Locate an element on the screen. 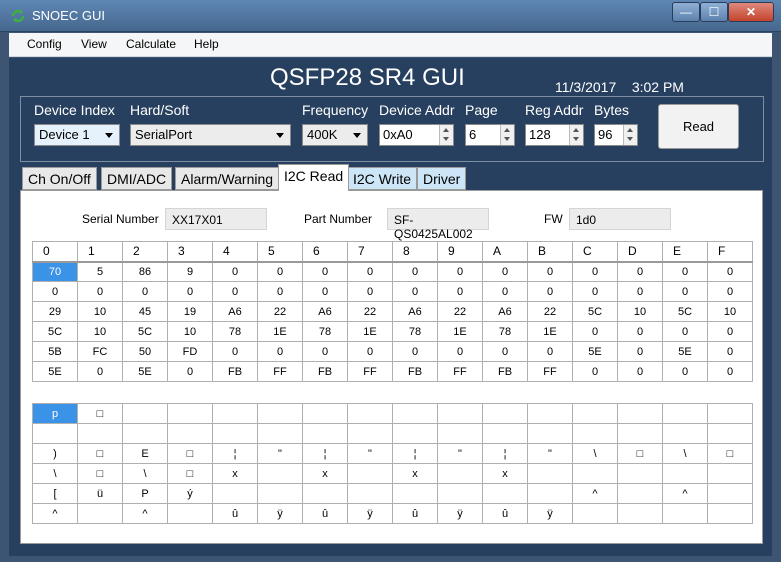  hard-soft-select: SerialPort is located at coordinates (210, 135).